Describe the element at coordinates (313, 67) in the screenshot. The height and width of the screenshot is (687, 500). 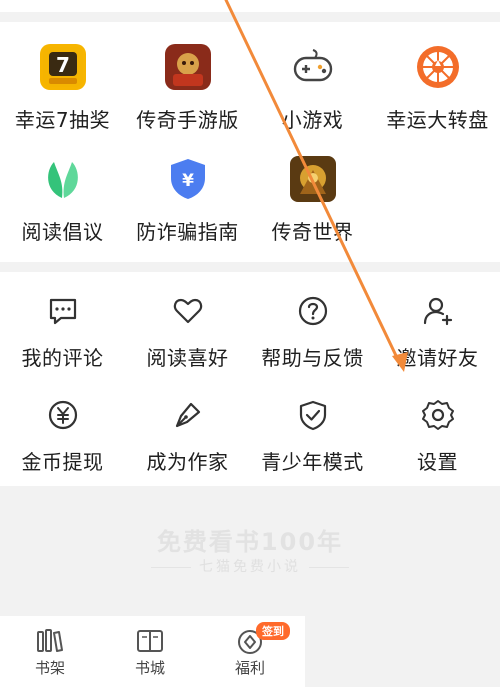
I see `gamepad-icon` at that location.